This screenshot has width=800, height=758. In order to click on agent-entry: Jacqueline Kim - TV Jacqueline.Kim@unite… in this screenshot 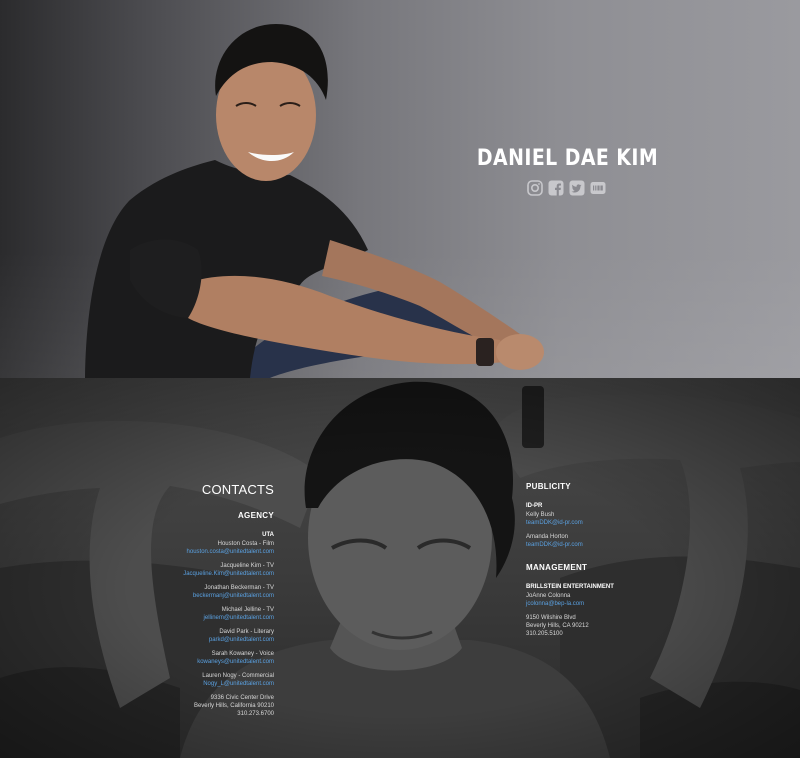, I will do `click(212, 570)`.